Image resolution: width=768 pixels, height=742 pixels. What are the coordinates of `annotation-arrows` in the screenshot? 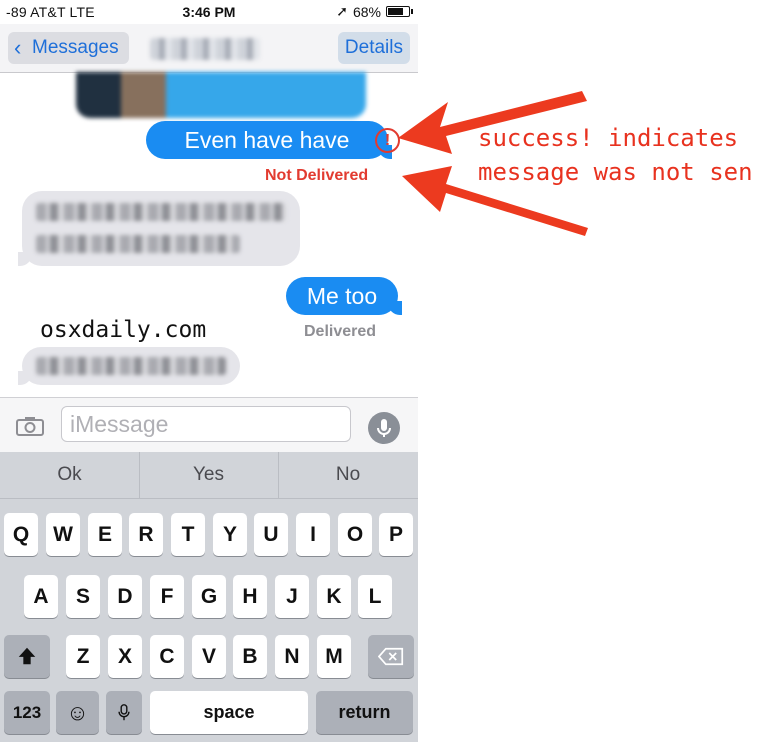 It's located at (493, 163).